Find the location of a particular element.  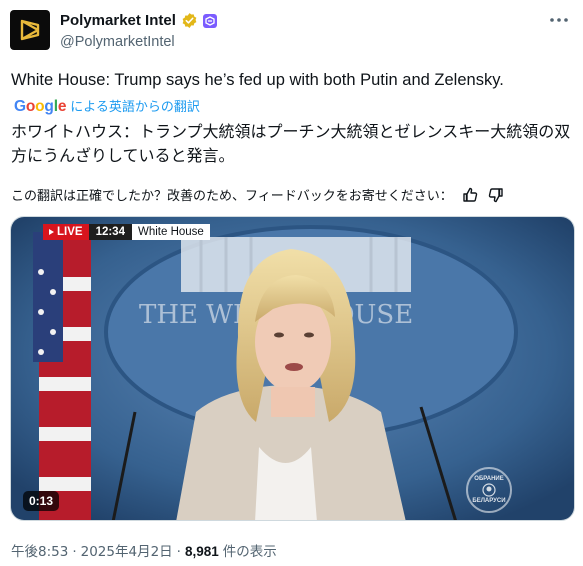

channel-seal-watermark: ОБРАНИЕ БЕЛАРУСИ is located at coordinates (489, 490).